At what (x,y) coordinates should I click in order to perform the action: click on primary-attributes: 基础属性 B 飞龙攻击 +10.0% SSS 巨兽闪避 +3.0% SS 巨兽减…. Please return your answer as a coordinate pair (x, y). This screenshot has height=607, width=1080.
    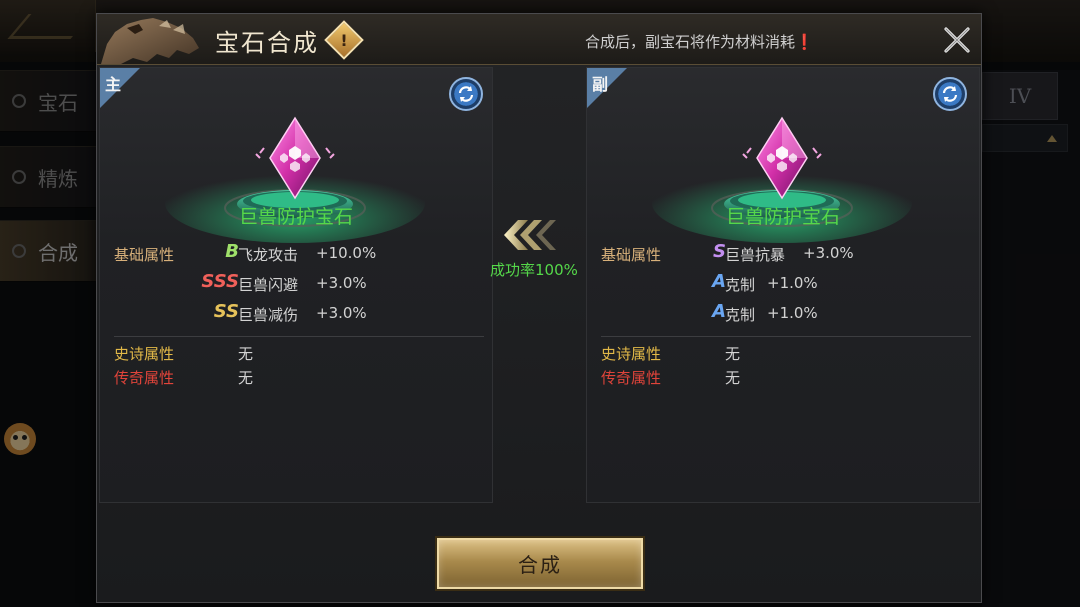
    Looking at the image, I should click on (299, 314).